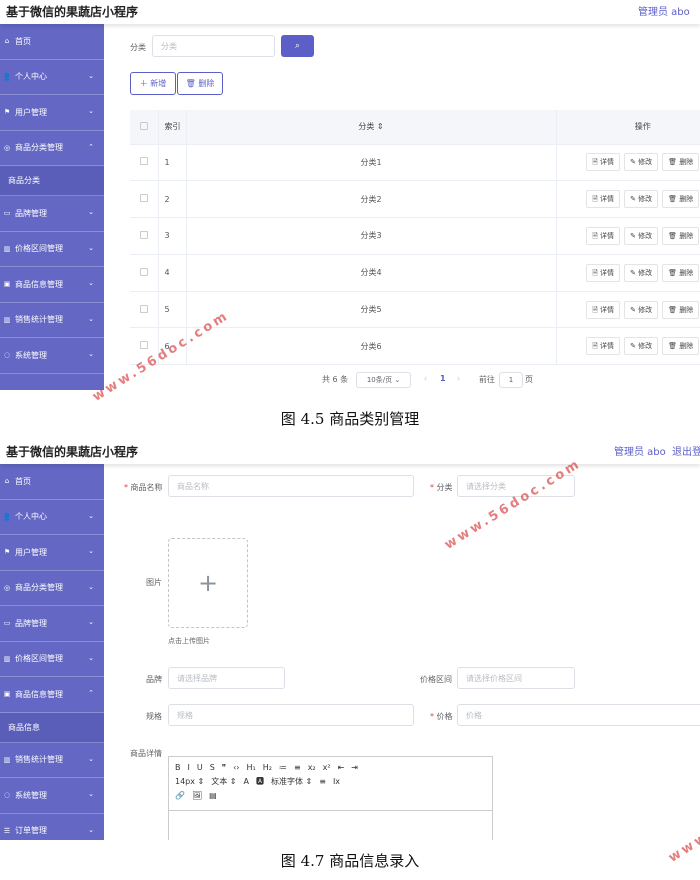  I want to click on prev-page-icon: ‹, so click(425, 378).